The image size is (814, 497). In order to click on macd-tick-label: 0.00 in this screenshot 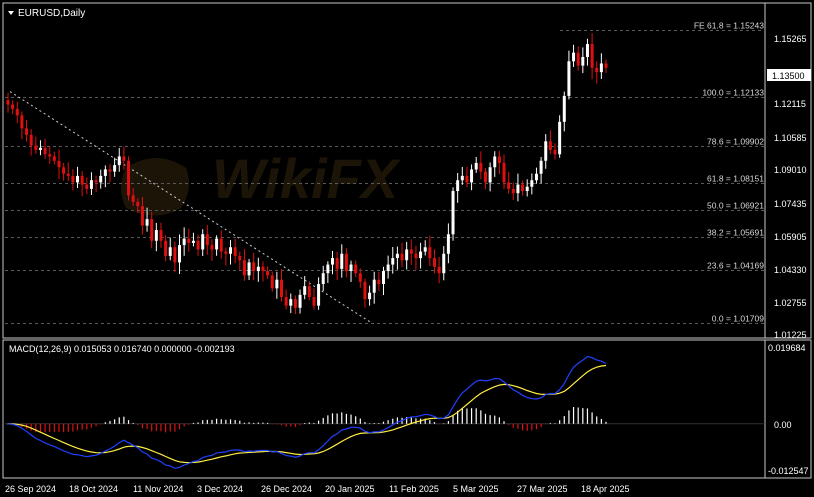, I will do `click(783, 425)`.